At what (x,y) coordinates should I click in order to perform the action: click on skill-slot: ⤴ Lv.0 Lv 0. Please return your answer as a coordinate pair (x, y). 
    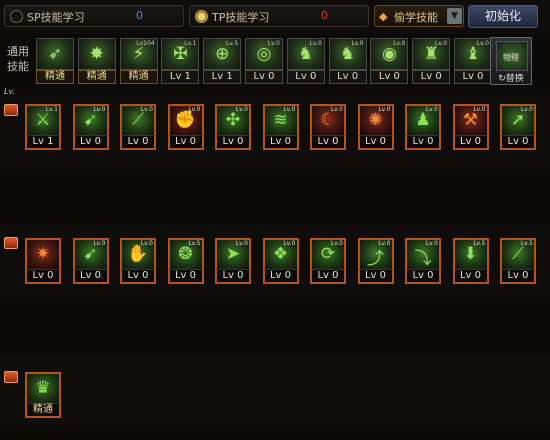
    Looking at the image, I should click on (375, 261).